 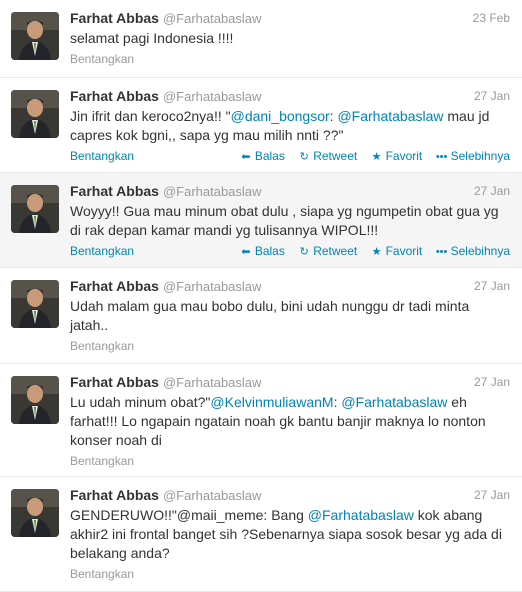 I want to click on mention-link: @dani_bongsor, so click(x=280, y=116).